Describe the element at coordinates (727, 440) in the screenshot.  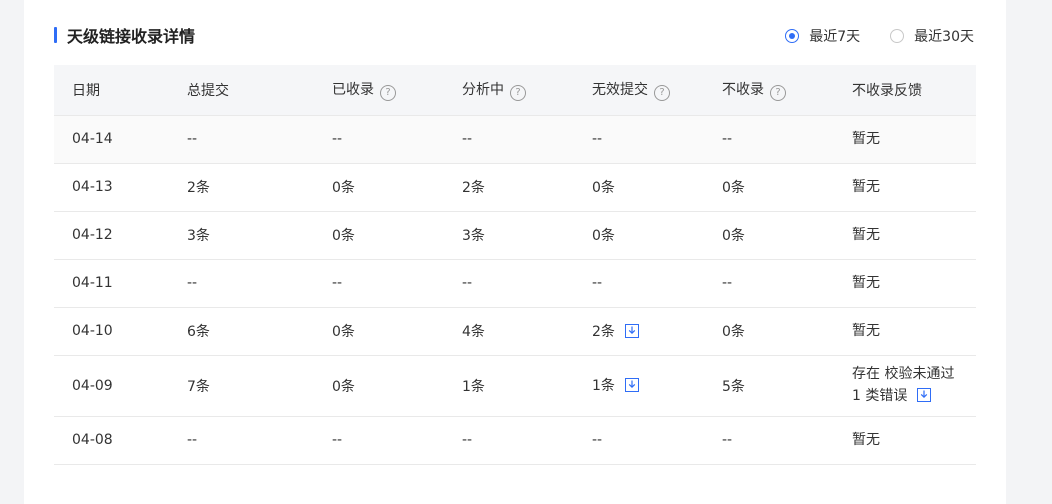
I see `not-indexed-value: --` at that location.